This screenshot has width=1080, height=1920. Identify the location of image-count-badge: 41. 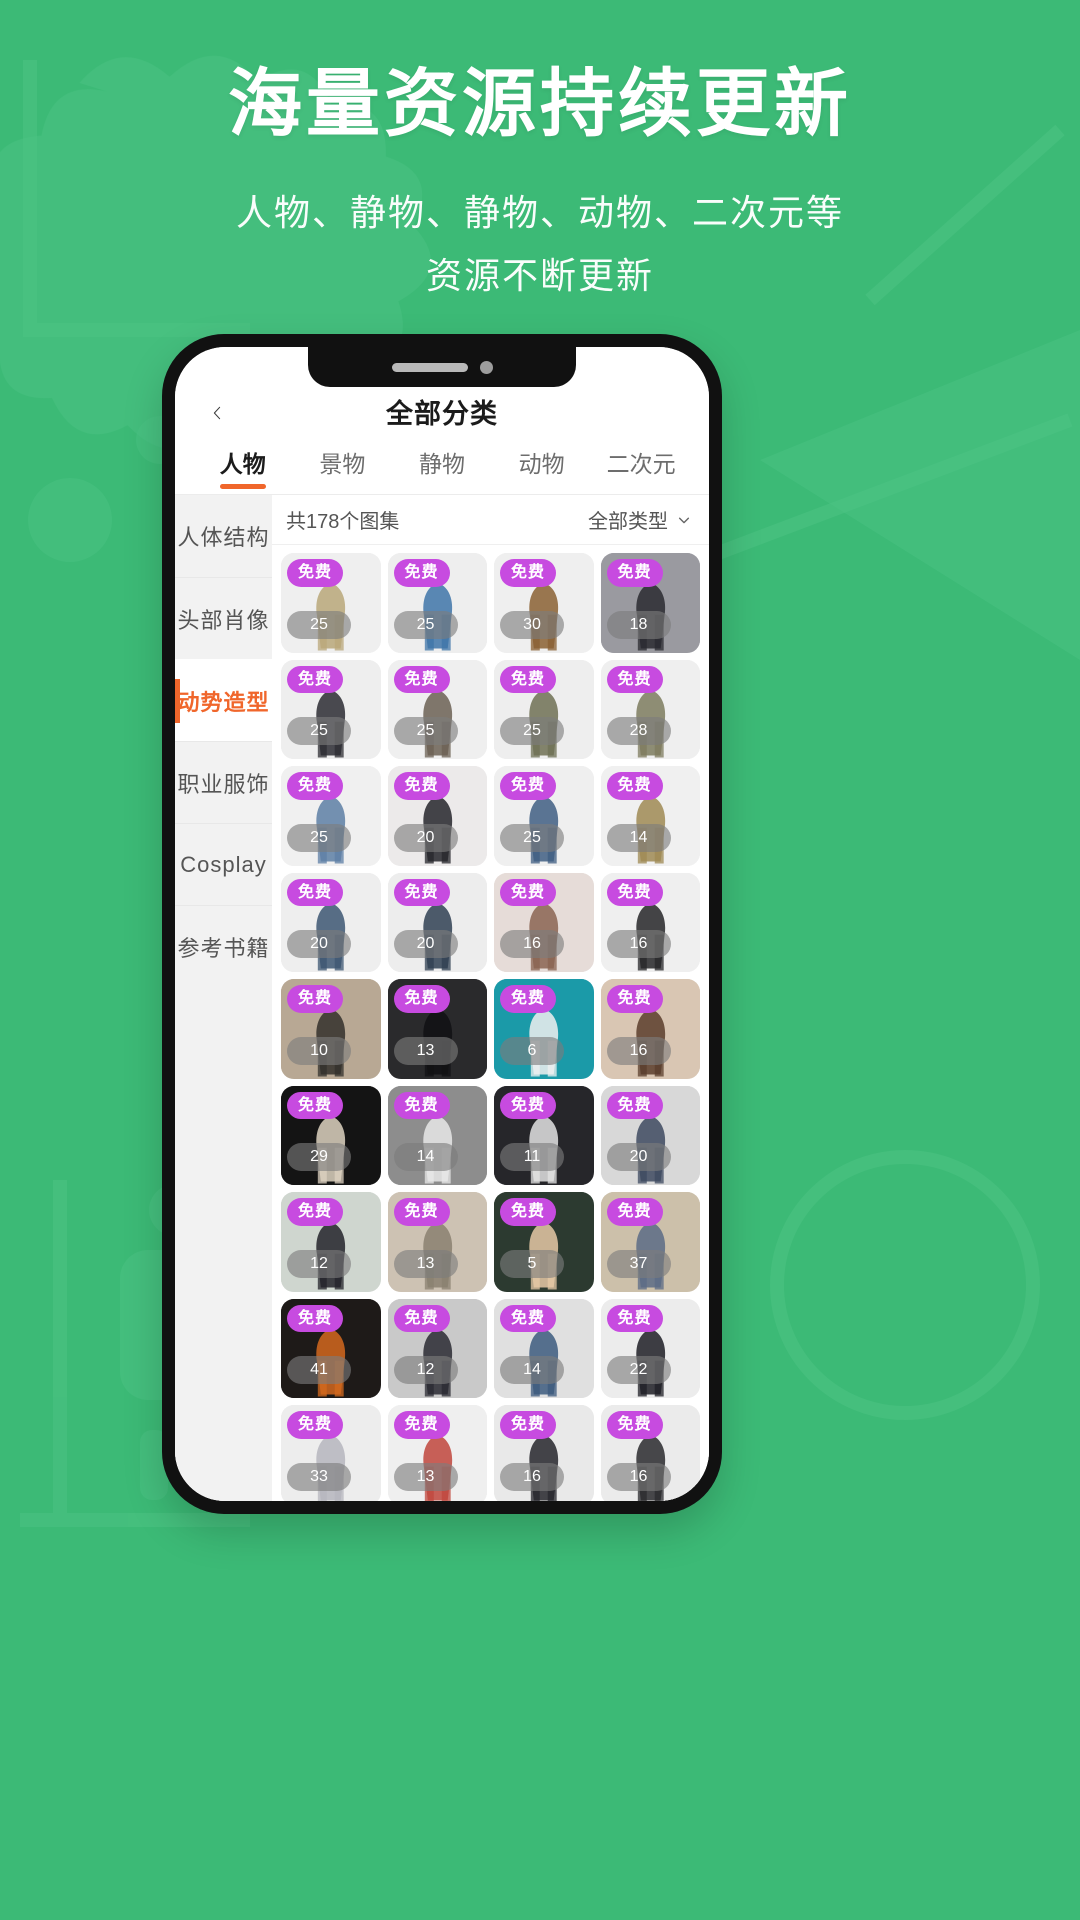
(319, 1370).